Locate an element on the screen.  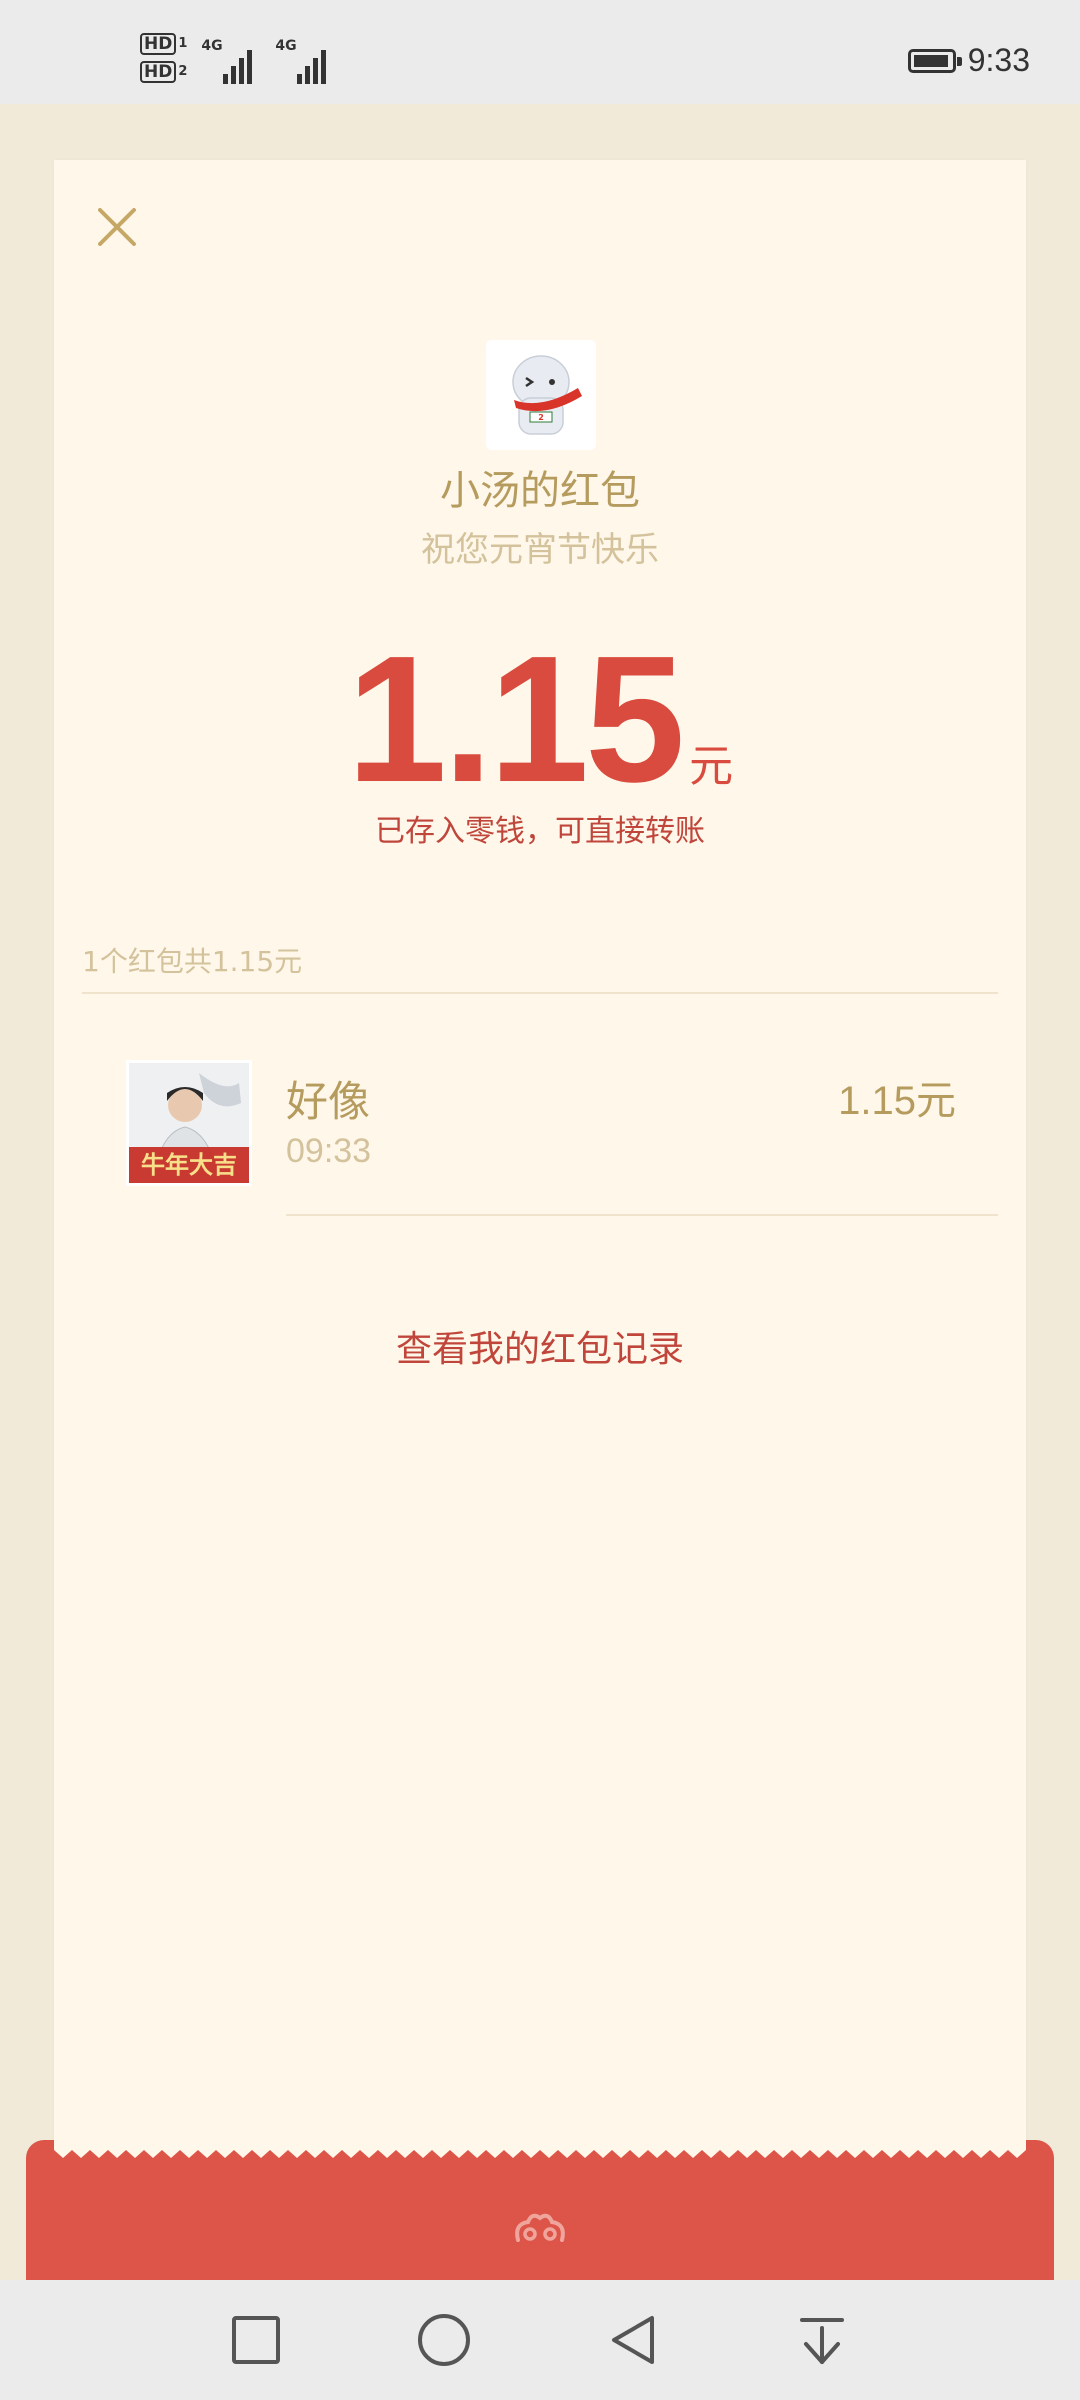
cloud-emblem-icon is located at coordinates (540, 2227).